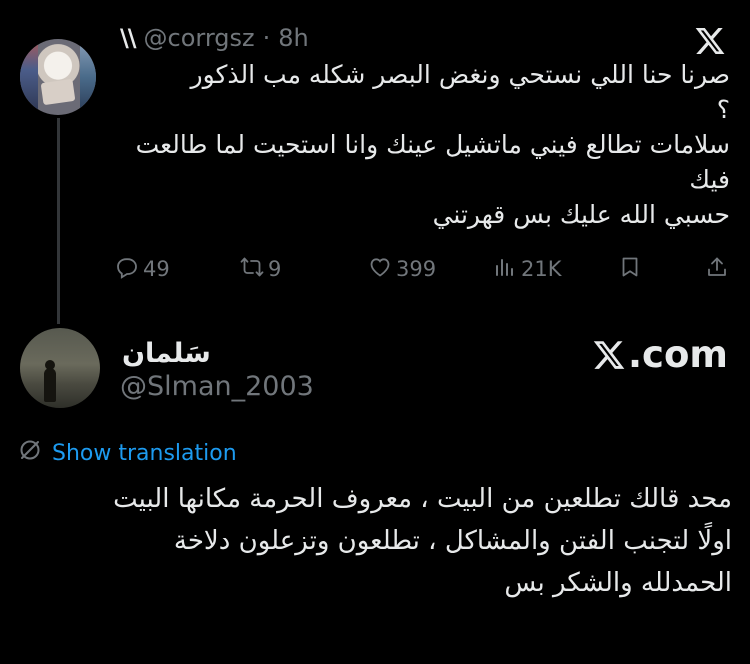 The image size is (750, 664). Describe the element at coordinates (678, 354) in the screenshot. I see `brand-domain-label: .com` at that location.